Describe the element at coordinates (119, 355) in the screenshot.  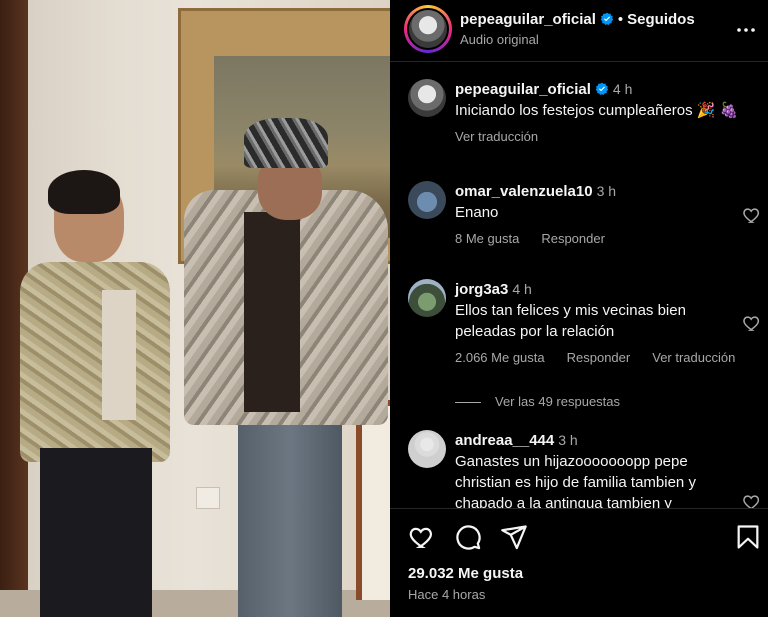
I see `person-left-tank` at that location.